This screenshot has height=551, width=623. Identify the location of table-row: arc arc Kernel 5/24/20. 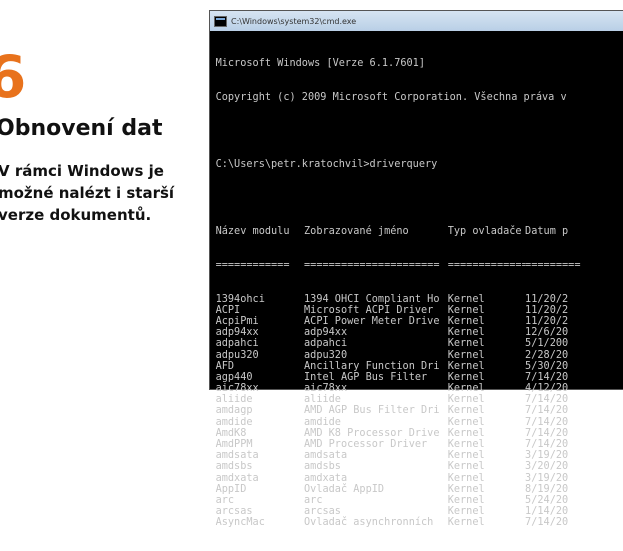
(407, 499).